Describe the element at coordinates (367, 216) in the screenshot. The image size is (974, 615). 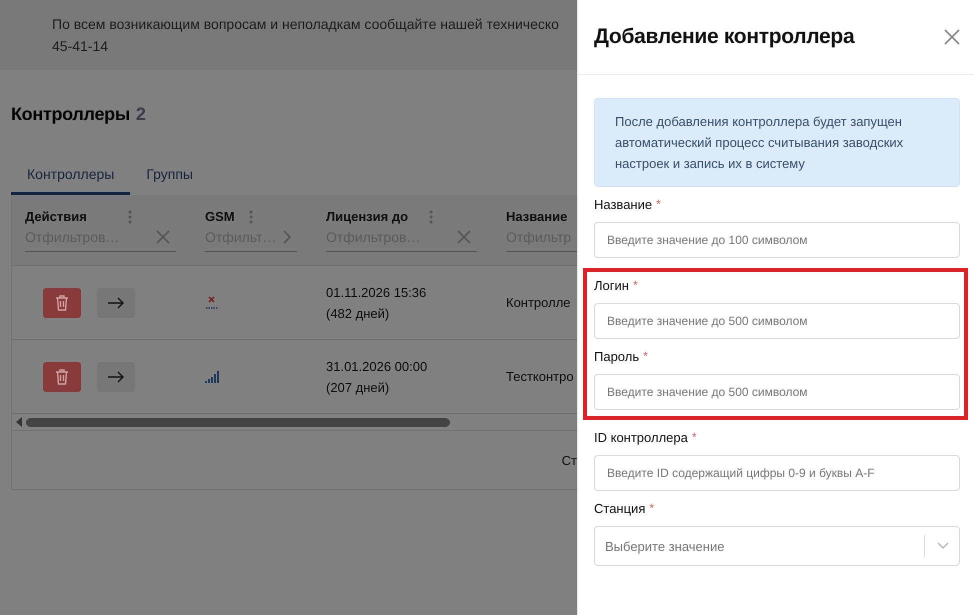
I see `column-header: Лицензия до` at that location.